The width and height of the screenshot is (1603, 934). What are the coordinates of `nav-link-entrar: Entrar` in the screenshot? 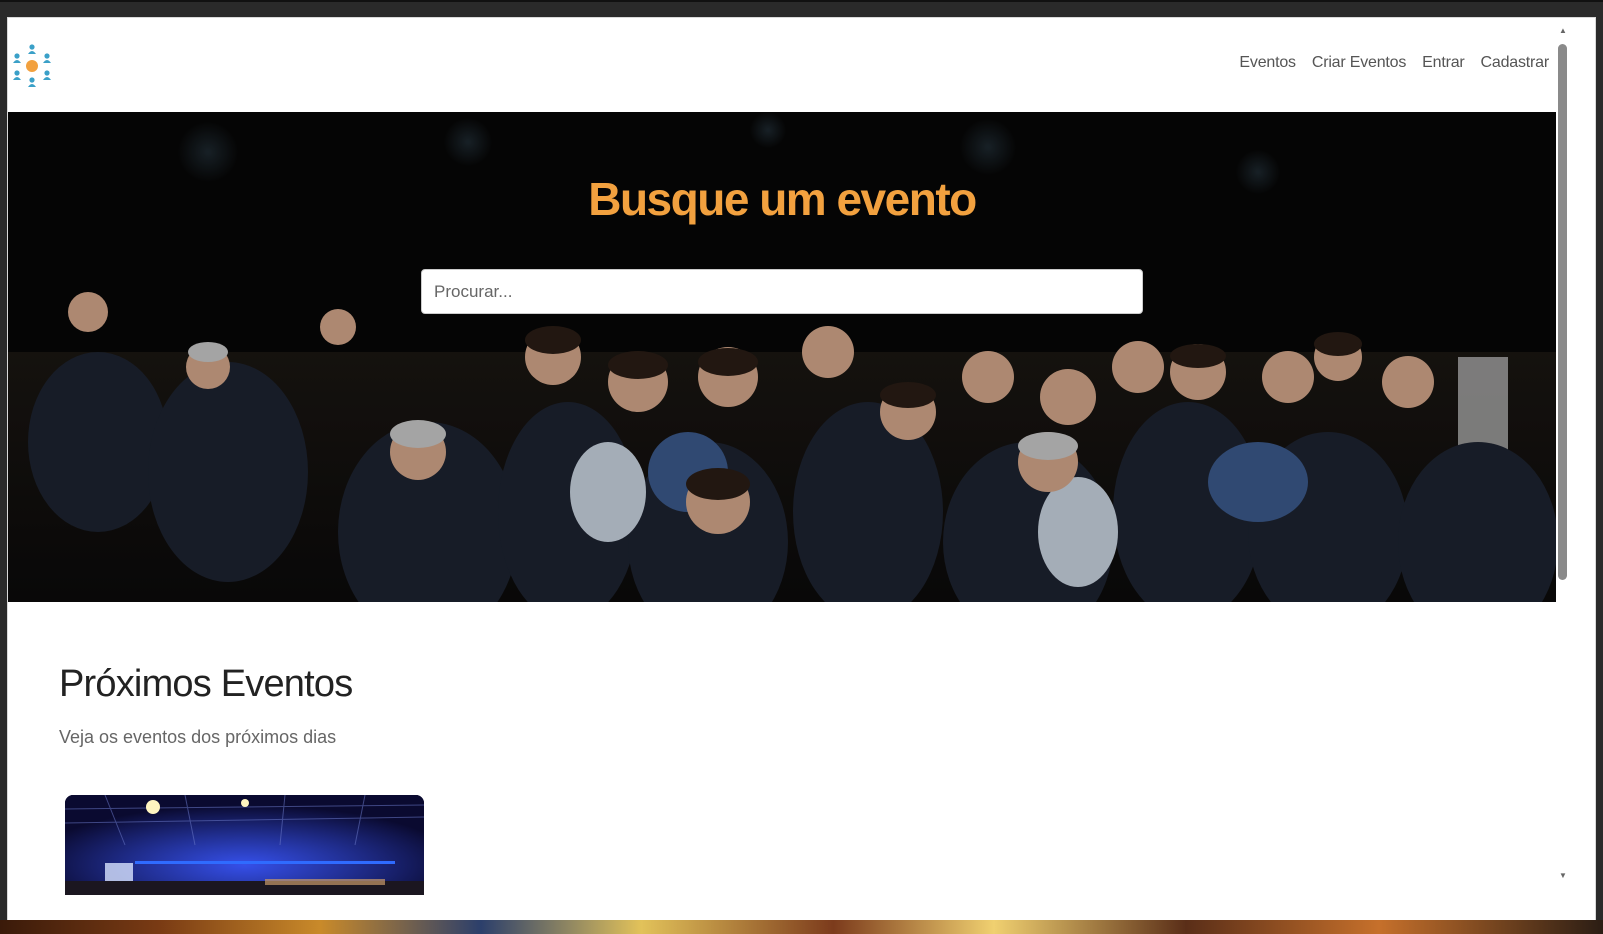 It's located at (1443, 63).